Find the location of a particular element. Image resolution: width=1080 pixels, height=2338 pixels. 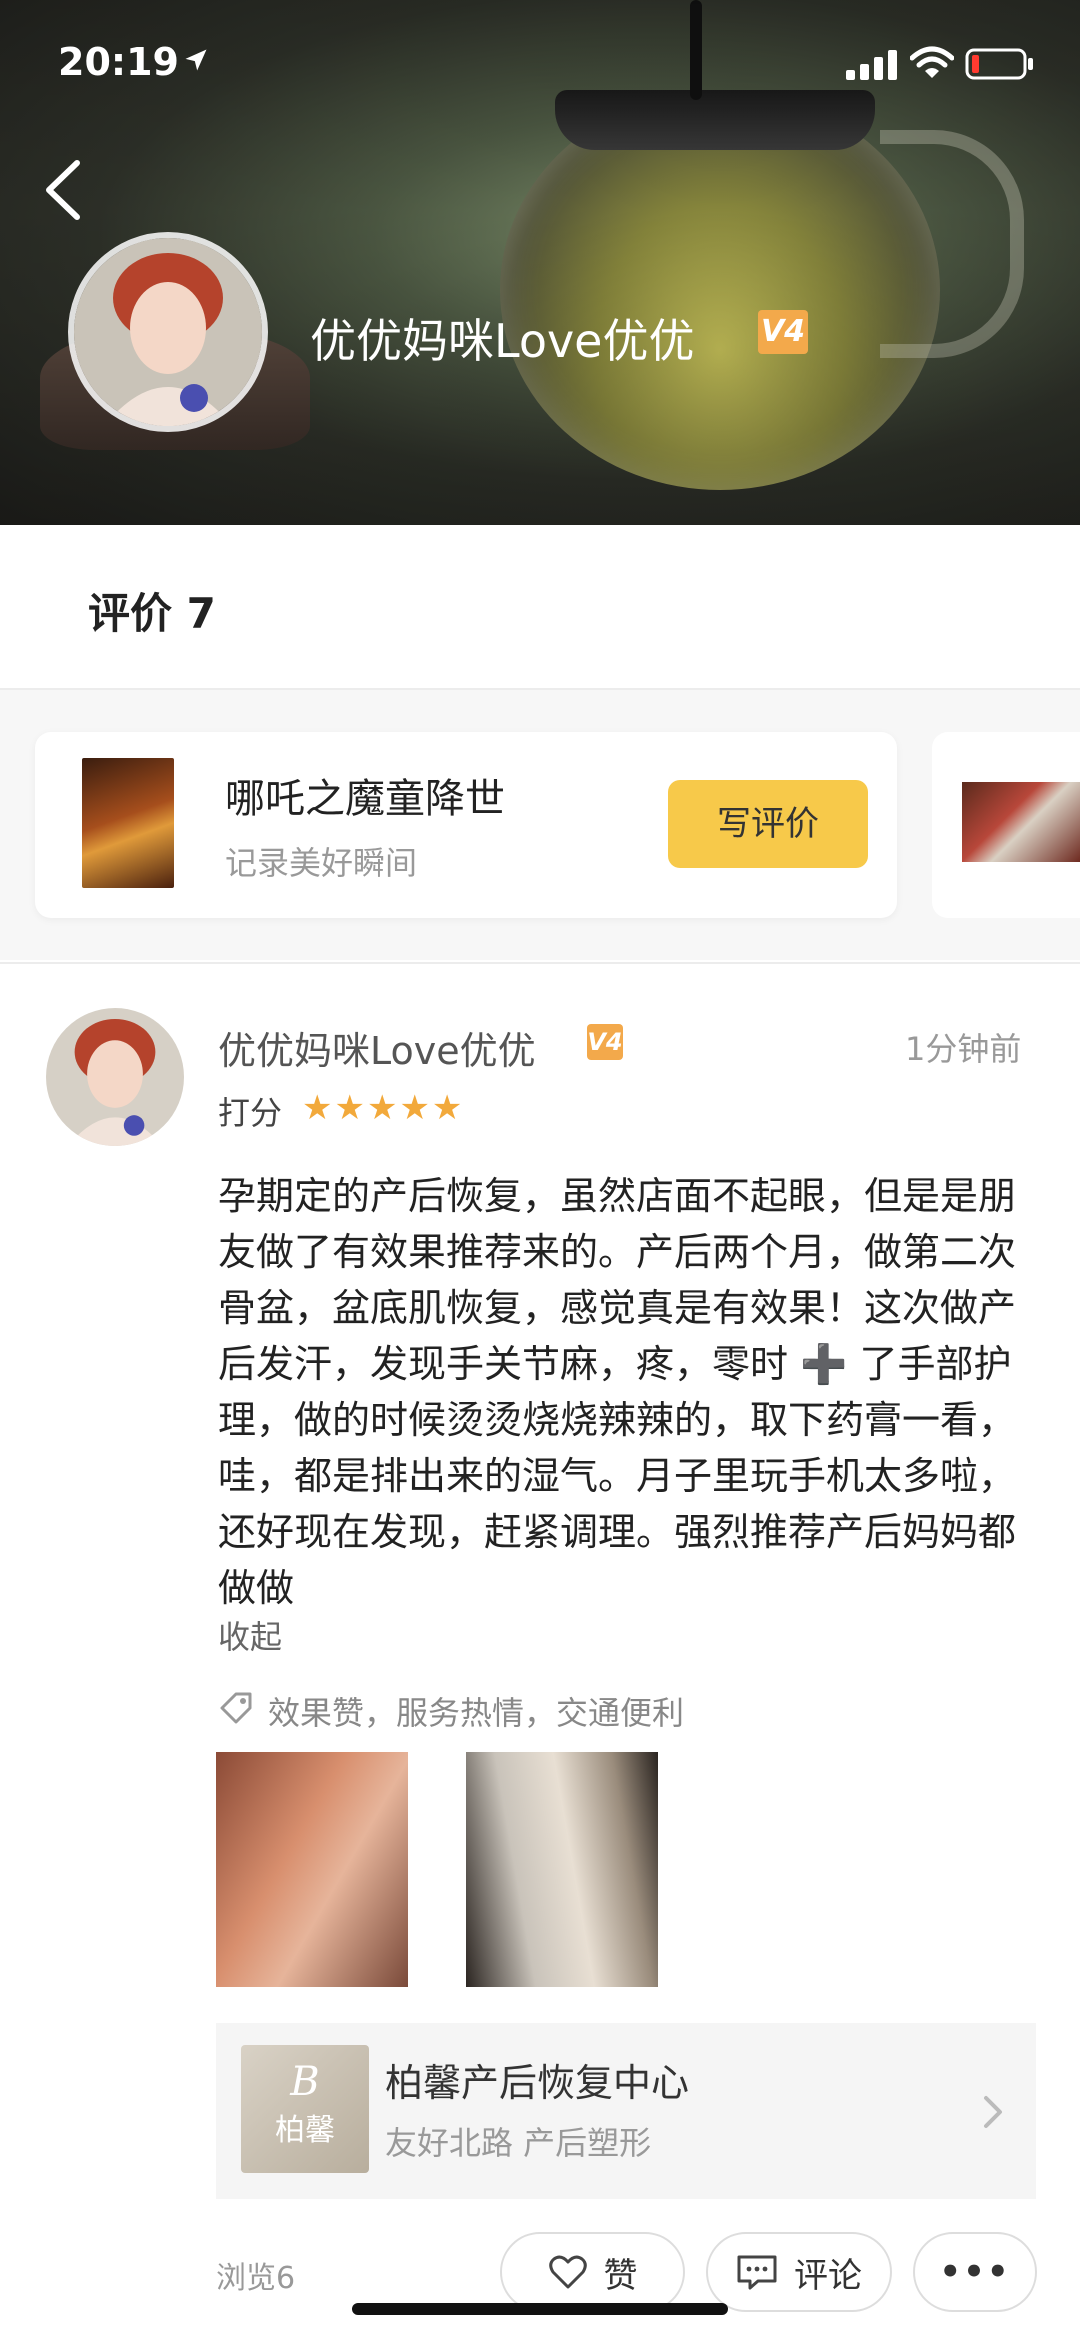

divider is located at coordinates (540, 963).